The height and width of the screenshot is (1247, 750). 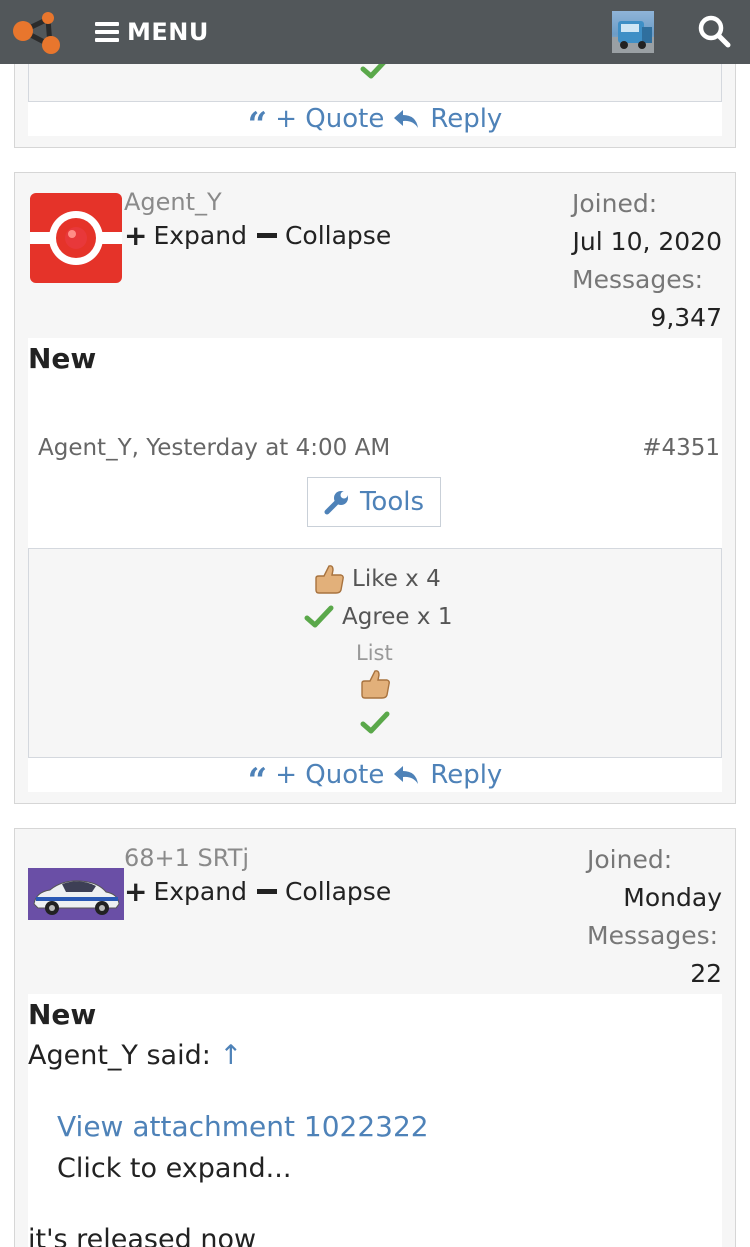 What do you see at coordinates (37, 32) in the screenshot?
I see `network-logo-icon` at bounding box center [37, 32].